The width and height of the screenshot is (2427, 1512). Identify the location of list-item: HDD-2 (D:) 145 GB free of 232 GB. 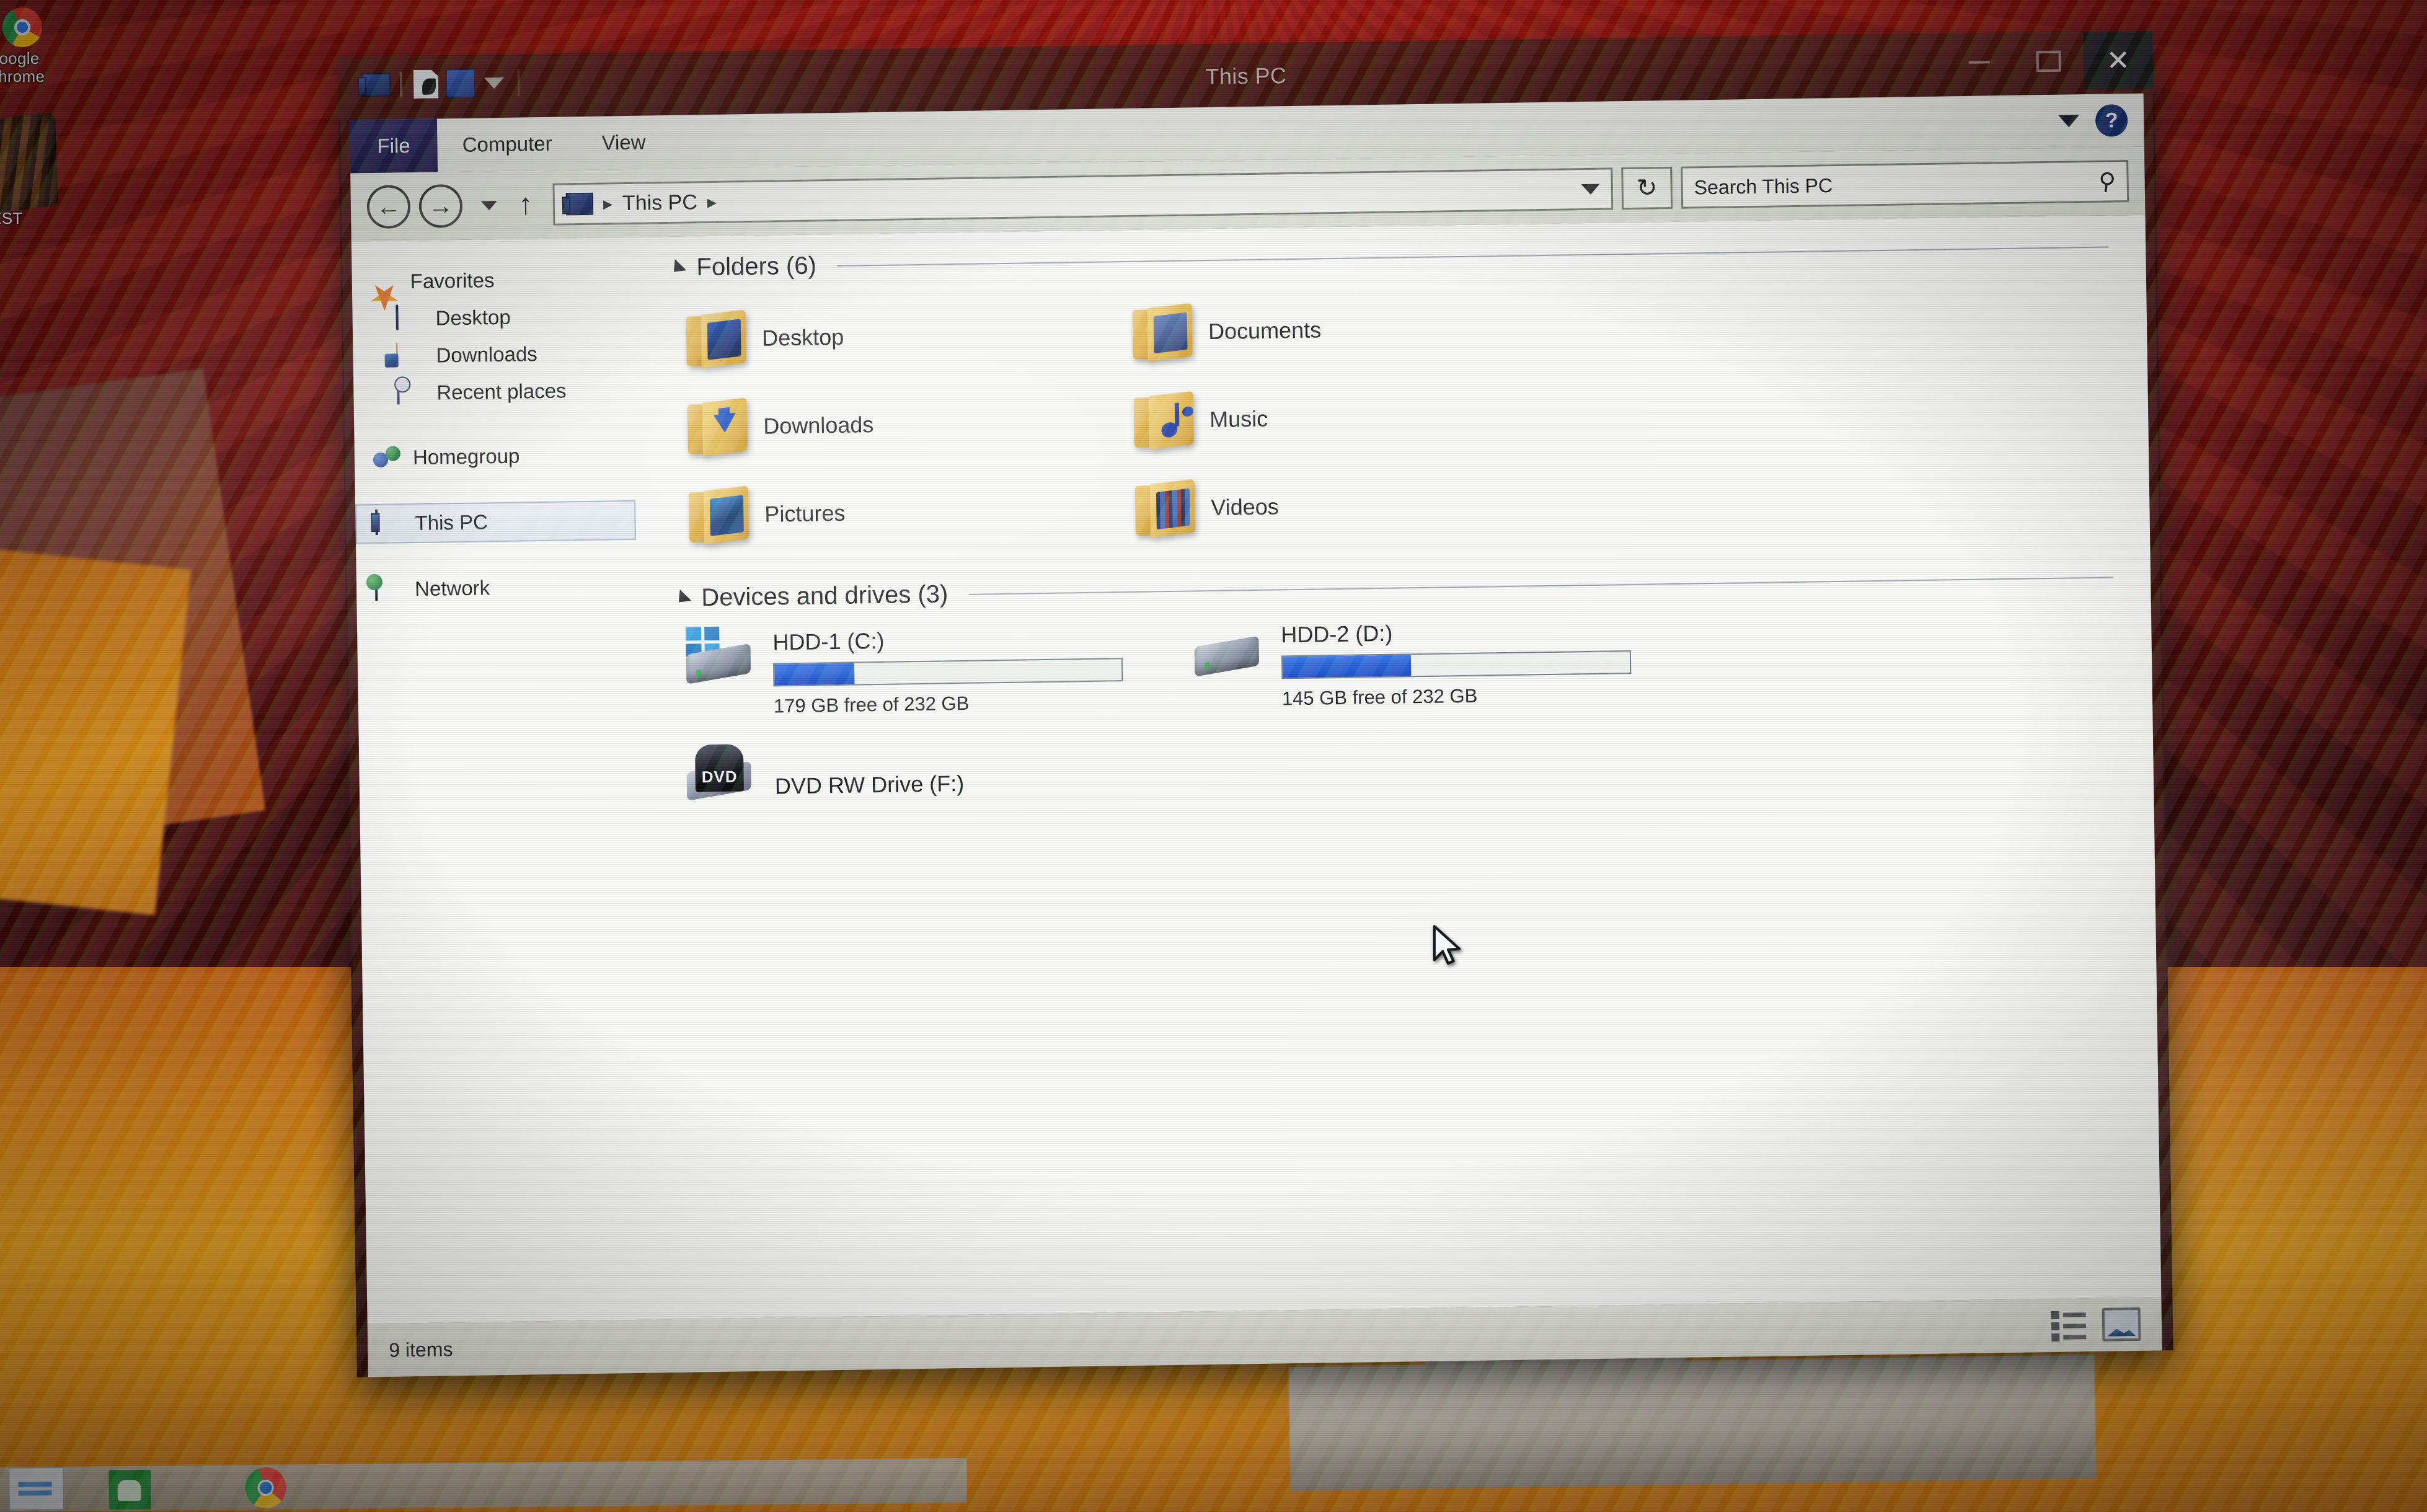
(1427, 675).